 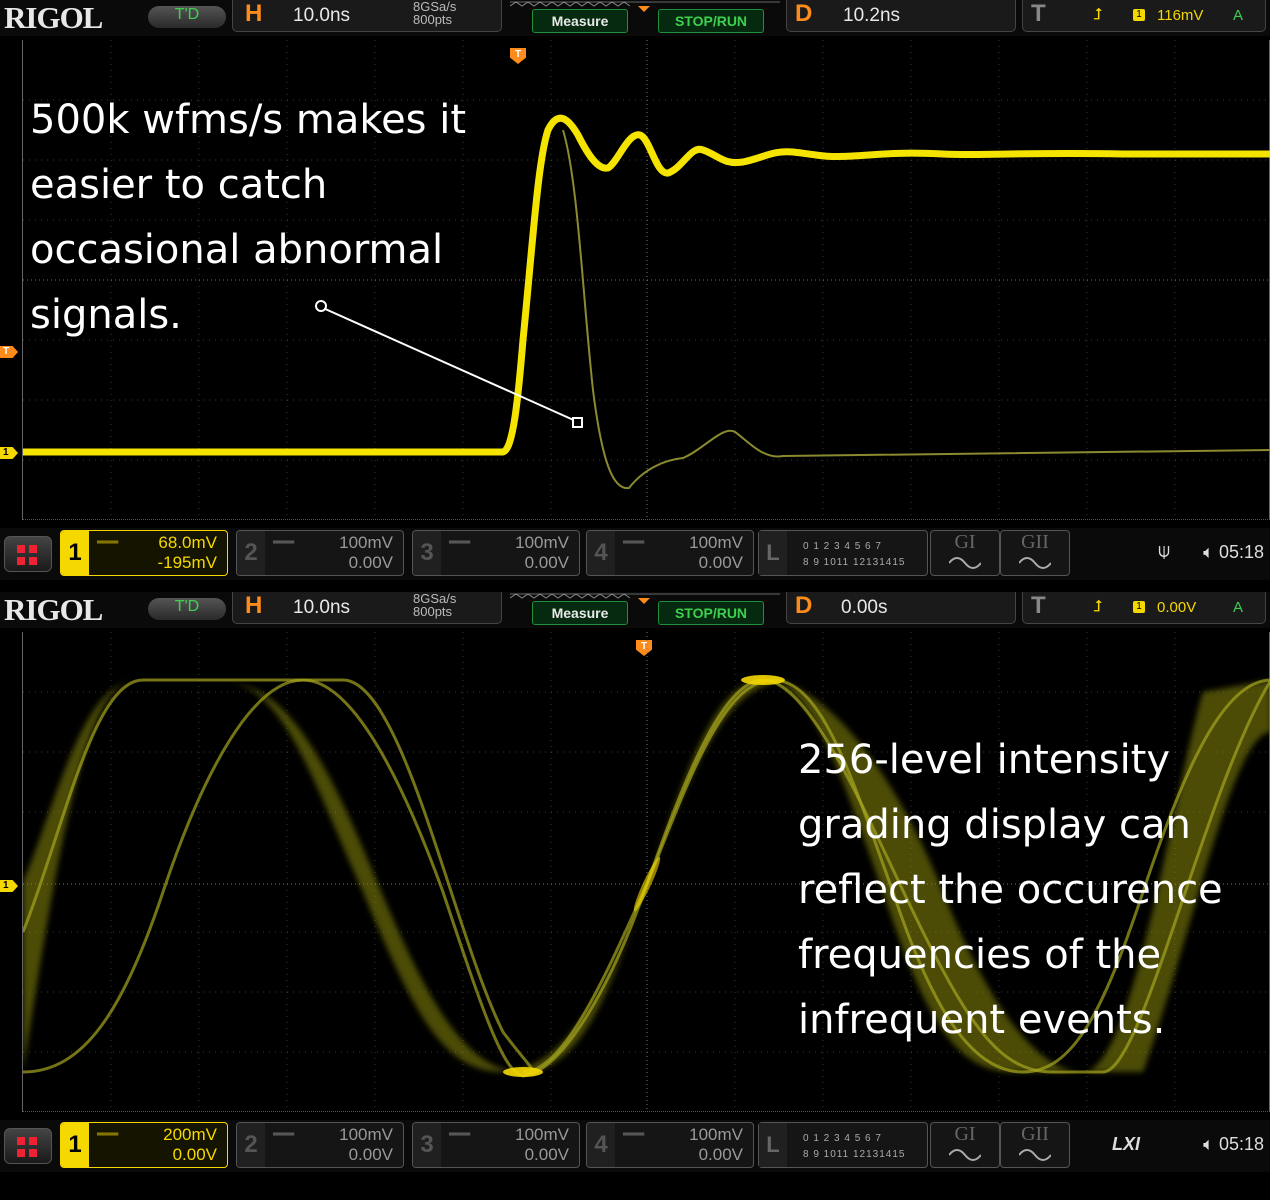 I want to click on trigger-box: T ⮥ 1 0.00V A, so click(x=1144, y=608).